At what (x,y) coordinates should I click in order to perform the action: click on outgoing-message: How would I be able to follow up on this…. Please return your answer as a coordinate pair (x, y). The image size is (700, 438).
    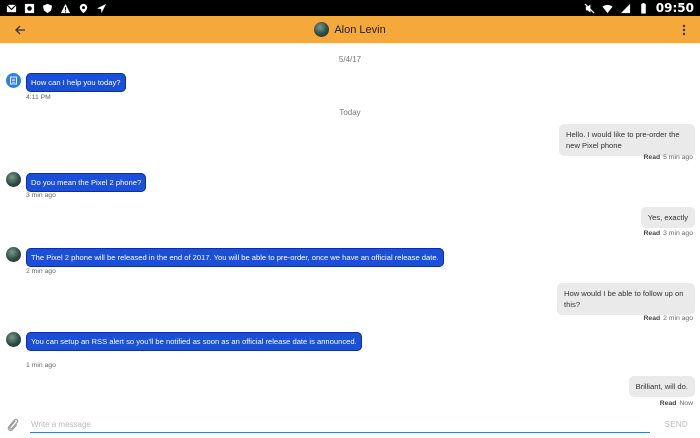
    Looking at the image, I should click on (626, 299).